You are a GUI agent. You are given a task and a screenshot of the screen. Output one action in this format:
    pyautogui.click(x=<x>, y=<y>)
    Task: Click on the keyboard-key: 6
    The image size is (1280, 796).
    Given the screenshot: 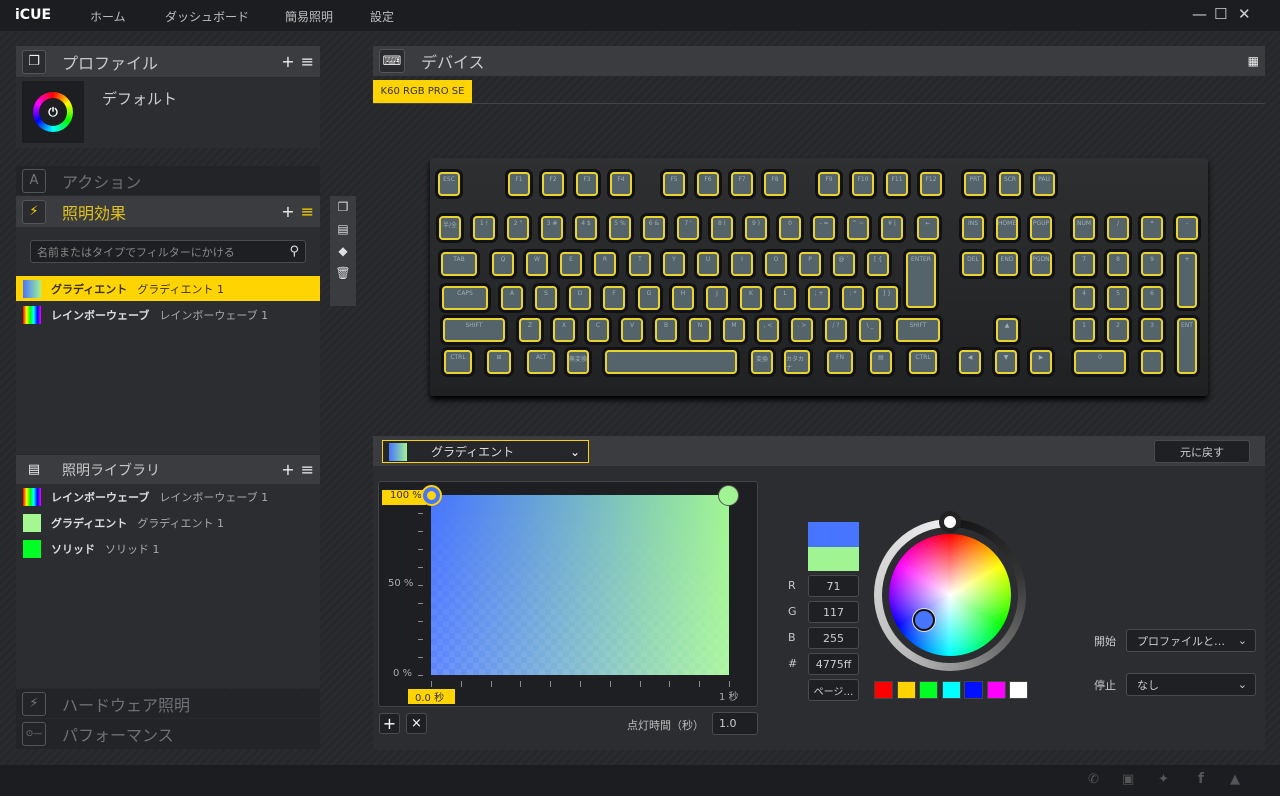 What is the action you would take?
    pyautogui.click(x=1152, y=298)
    